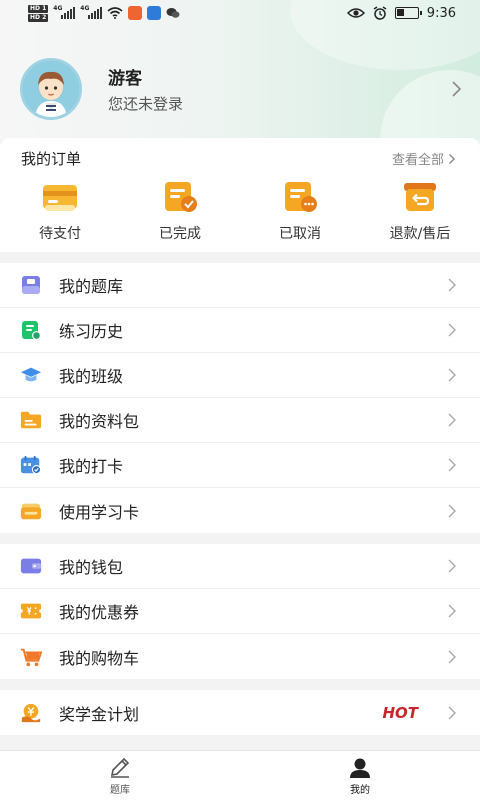  Describe the element at coordinates (360, 768) in the screenshot. I see `person-icon` at that location.